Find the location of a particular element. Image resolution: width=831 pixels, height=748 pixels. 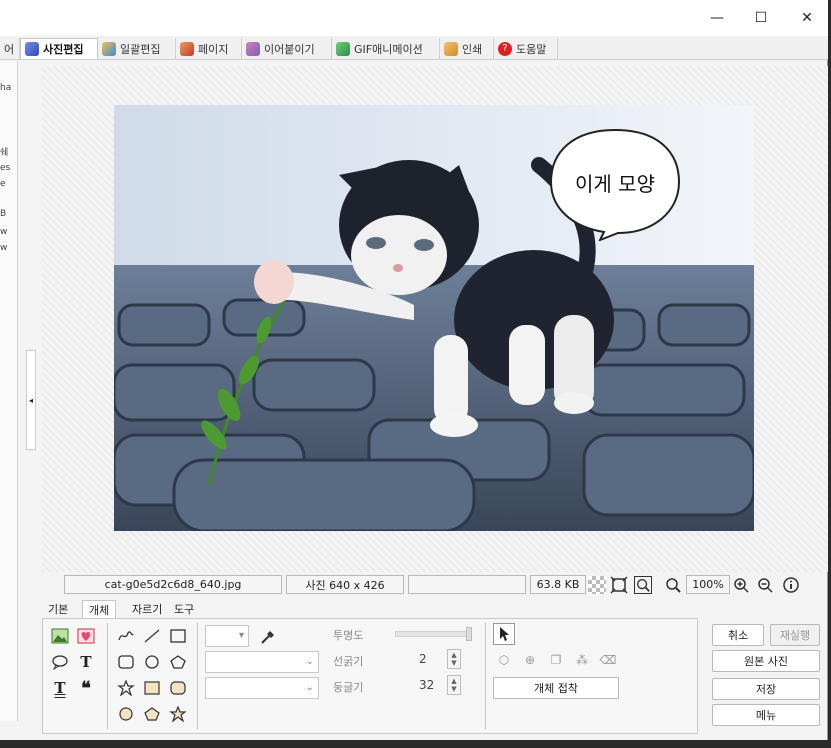

tab-label: 인쇄 is located at coordinates (472, 49).